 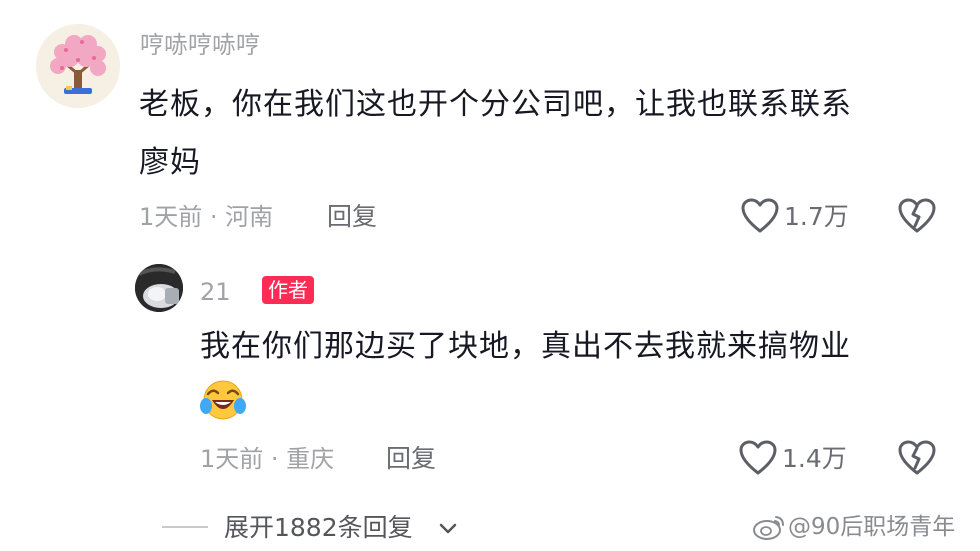 What do you see at coordinates (200, 45) in the screenshot?
I see `comment-username: 哼哧哼哧哼` at bounding box center [200, 45].